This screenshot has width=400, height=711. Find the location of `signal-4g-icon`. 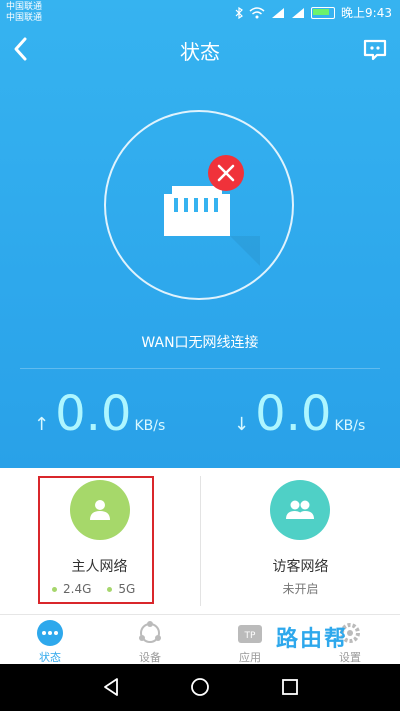

signal-4g-icon is located at coordinates (278, 12).